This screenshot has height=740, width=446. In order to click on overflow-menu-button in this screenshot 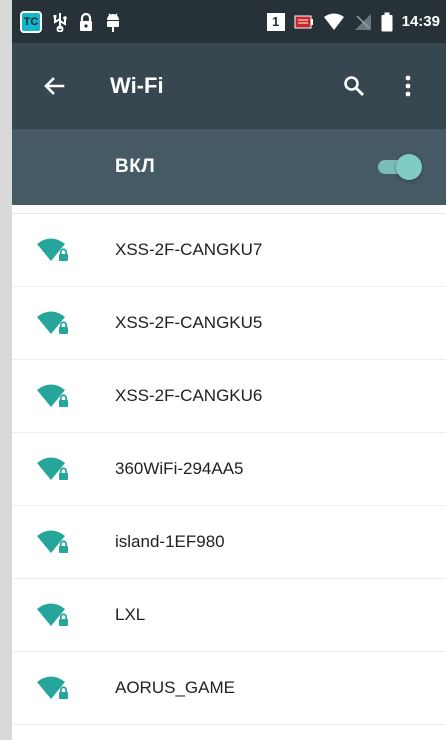, I will do `click(408, 86)`.